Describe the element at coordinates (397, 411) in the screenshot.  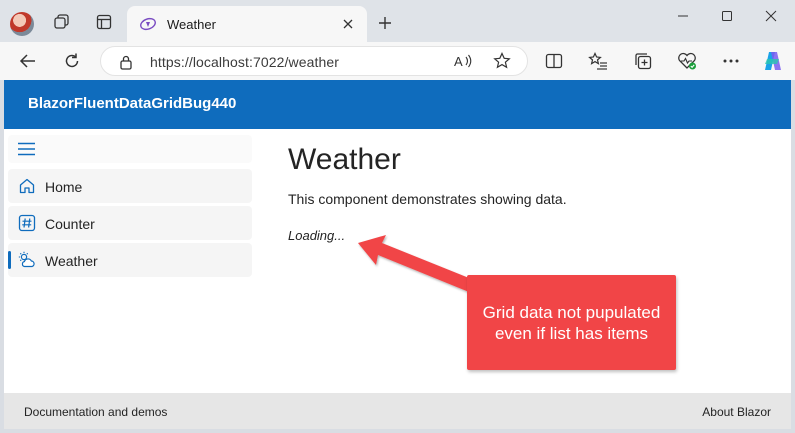
I see `page-footer: Documentation and demos About Blazor` at that location.